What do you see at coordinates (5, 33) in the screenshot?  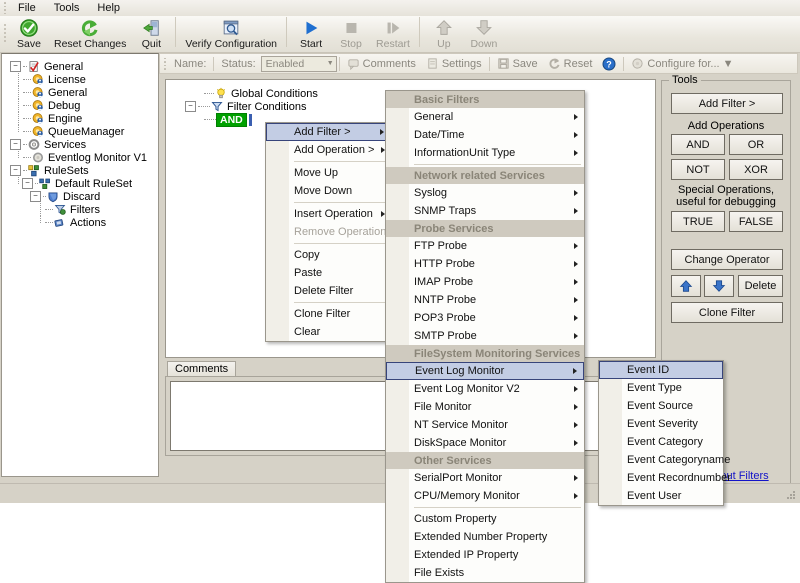 I see `toolbar-grip` at bounding box center [5, 33].